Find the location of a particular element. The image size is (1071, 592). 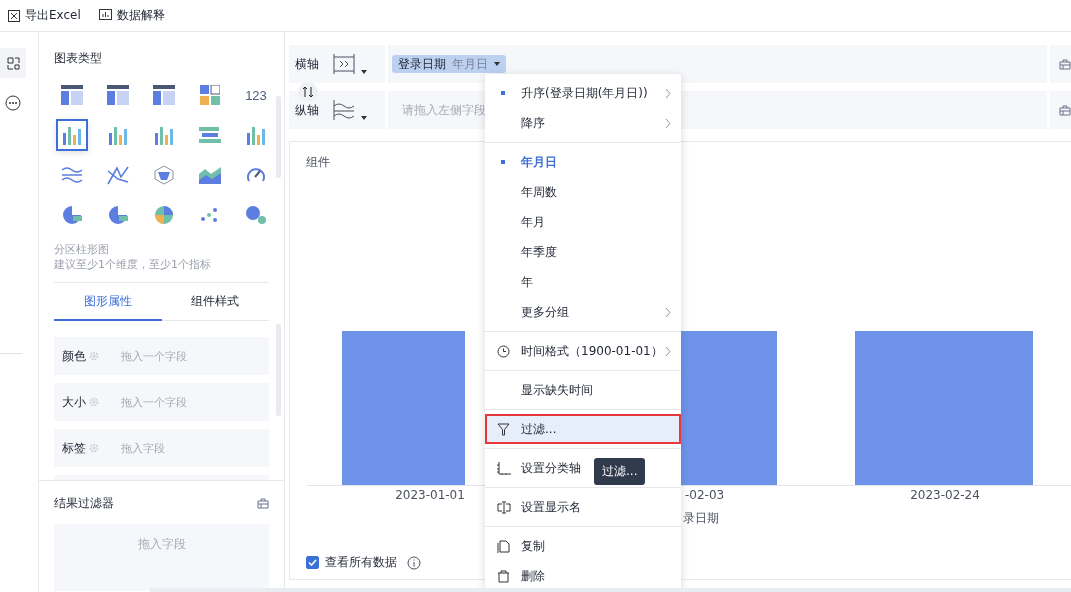

axis-field: 登录日期 年月日 is located at coordinates (717, 64).